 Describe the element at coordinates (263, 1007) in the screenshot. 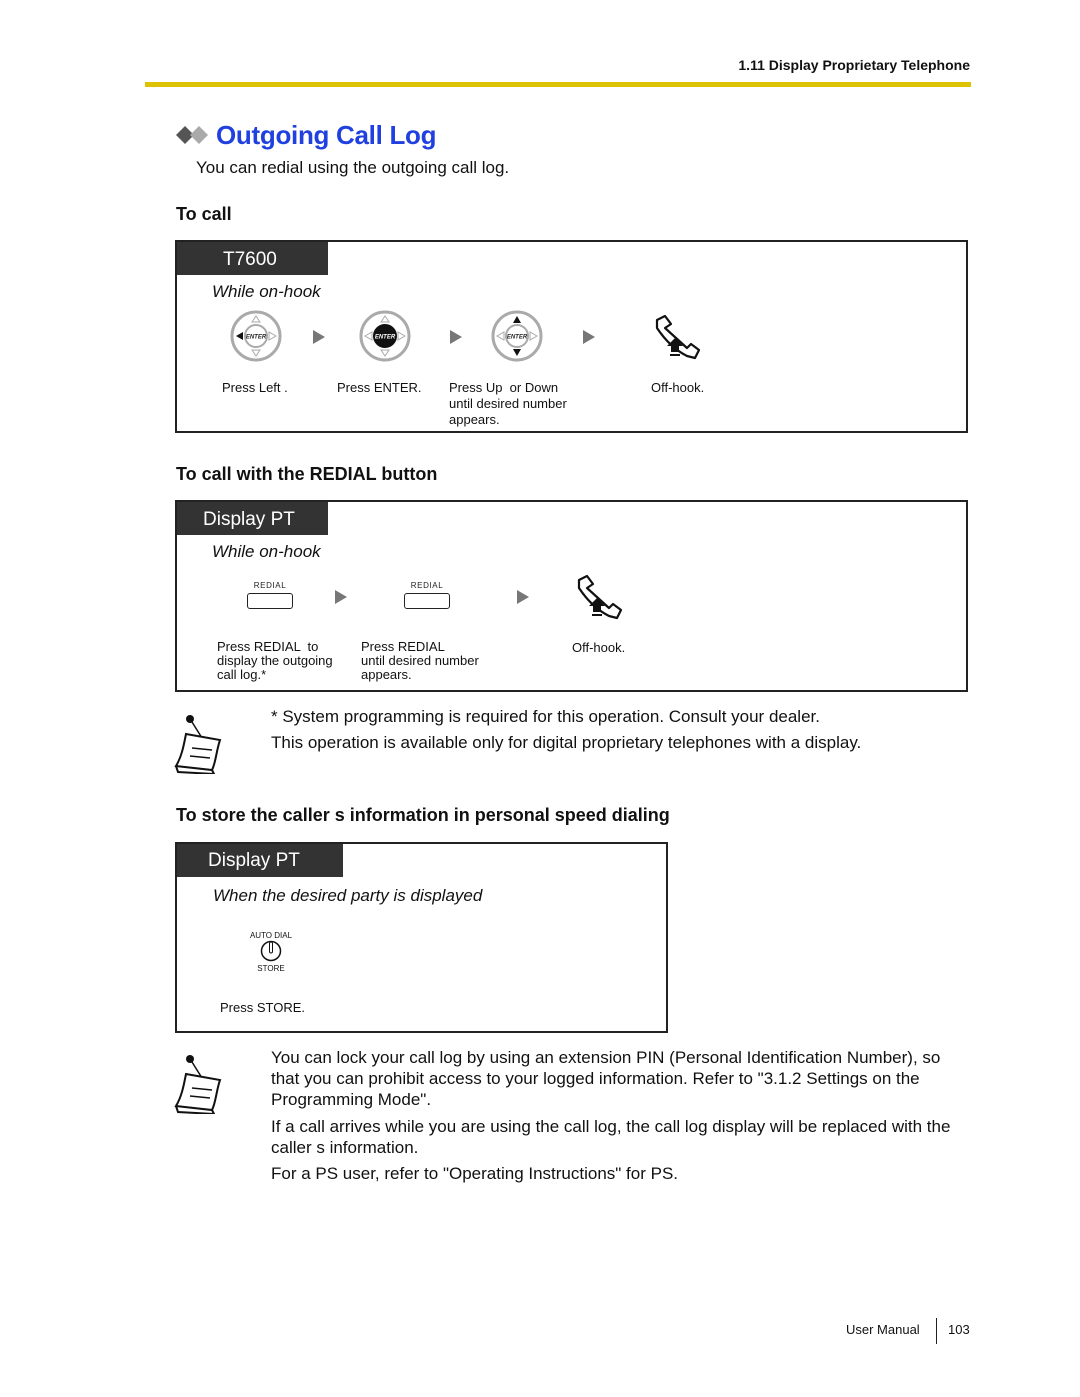

I see `step-caption: Press STORE.` at that location.